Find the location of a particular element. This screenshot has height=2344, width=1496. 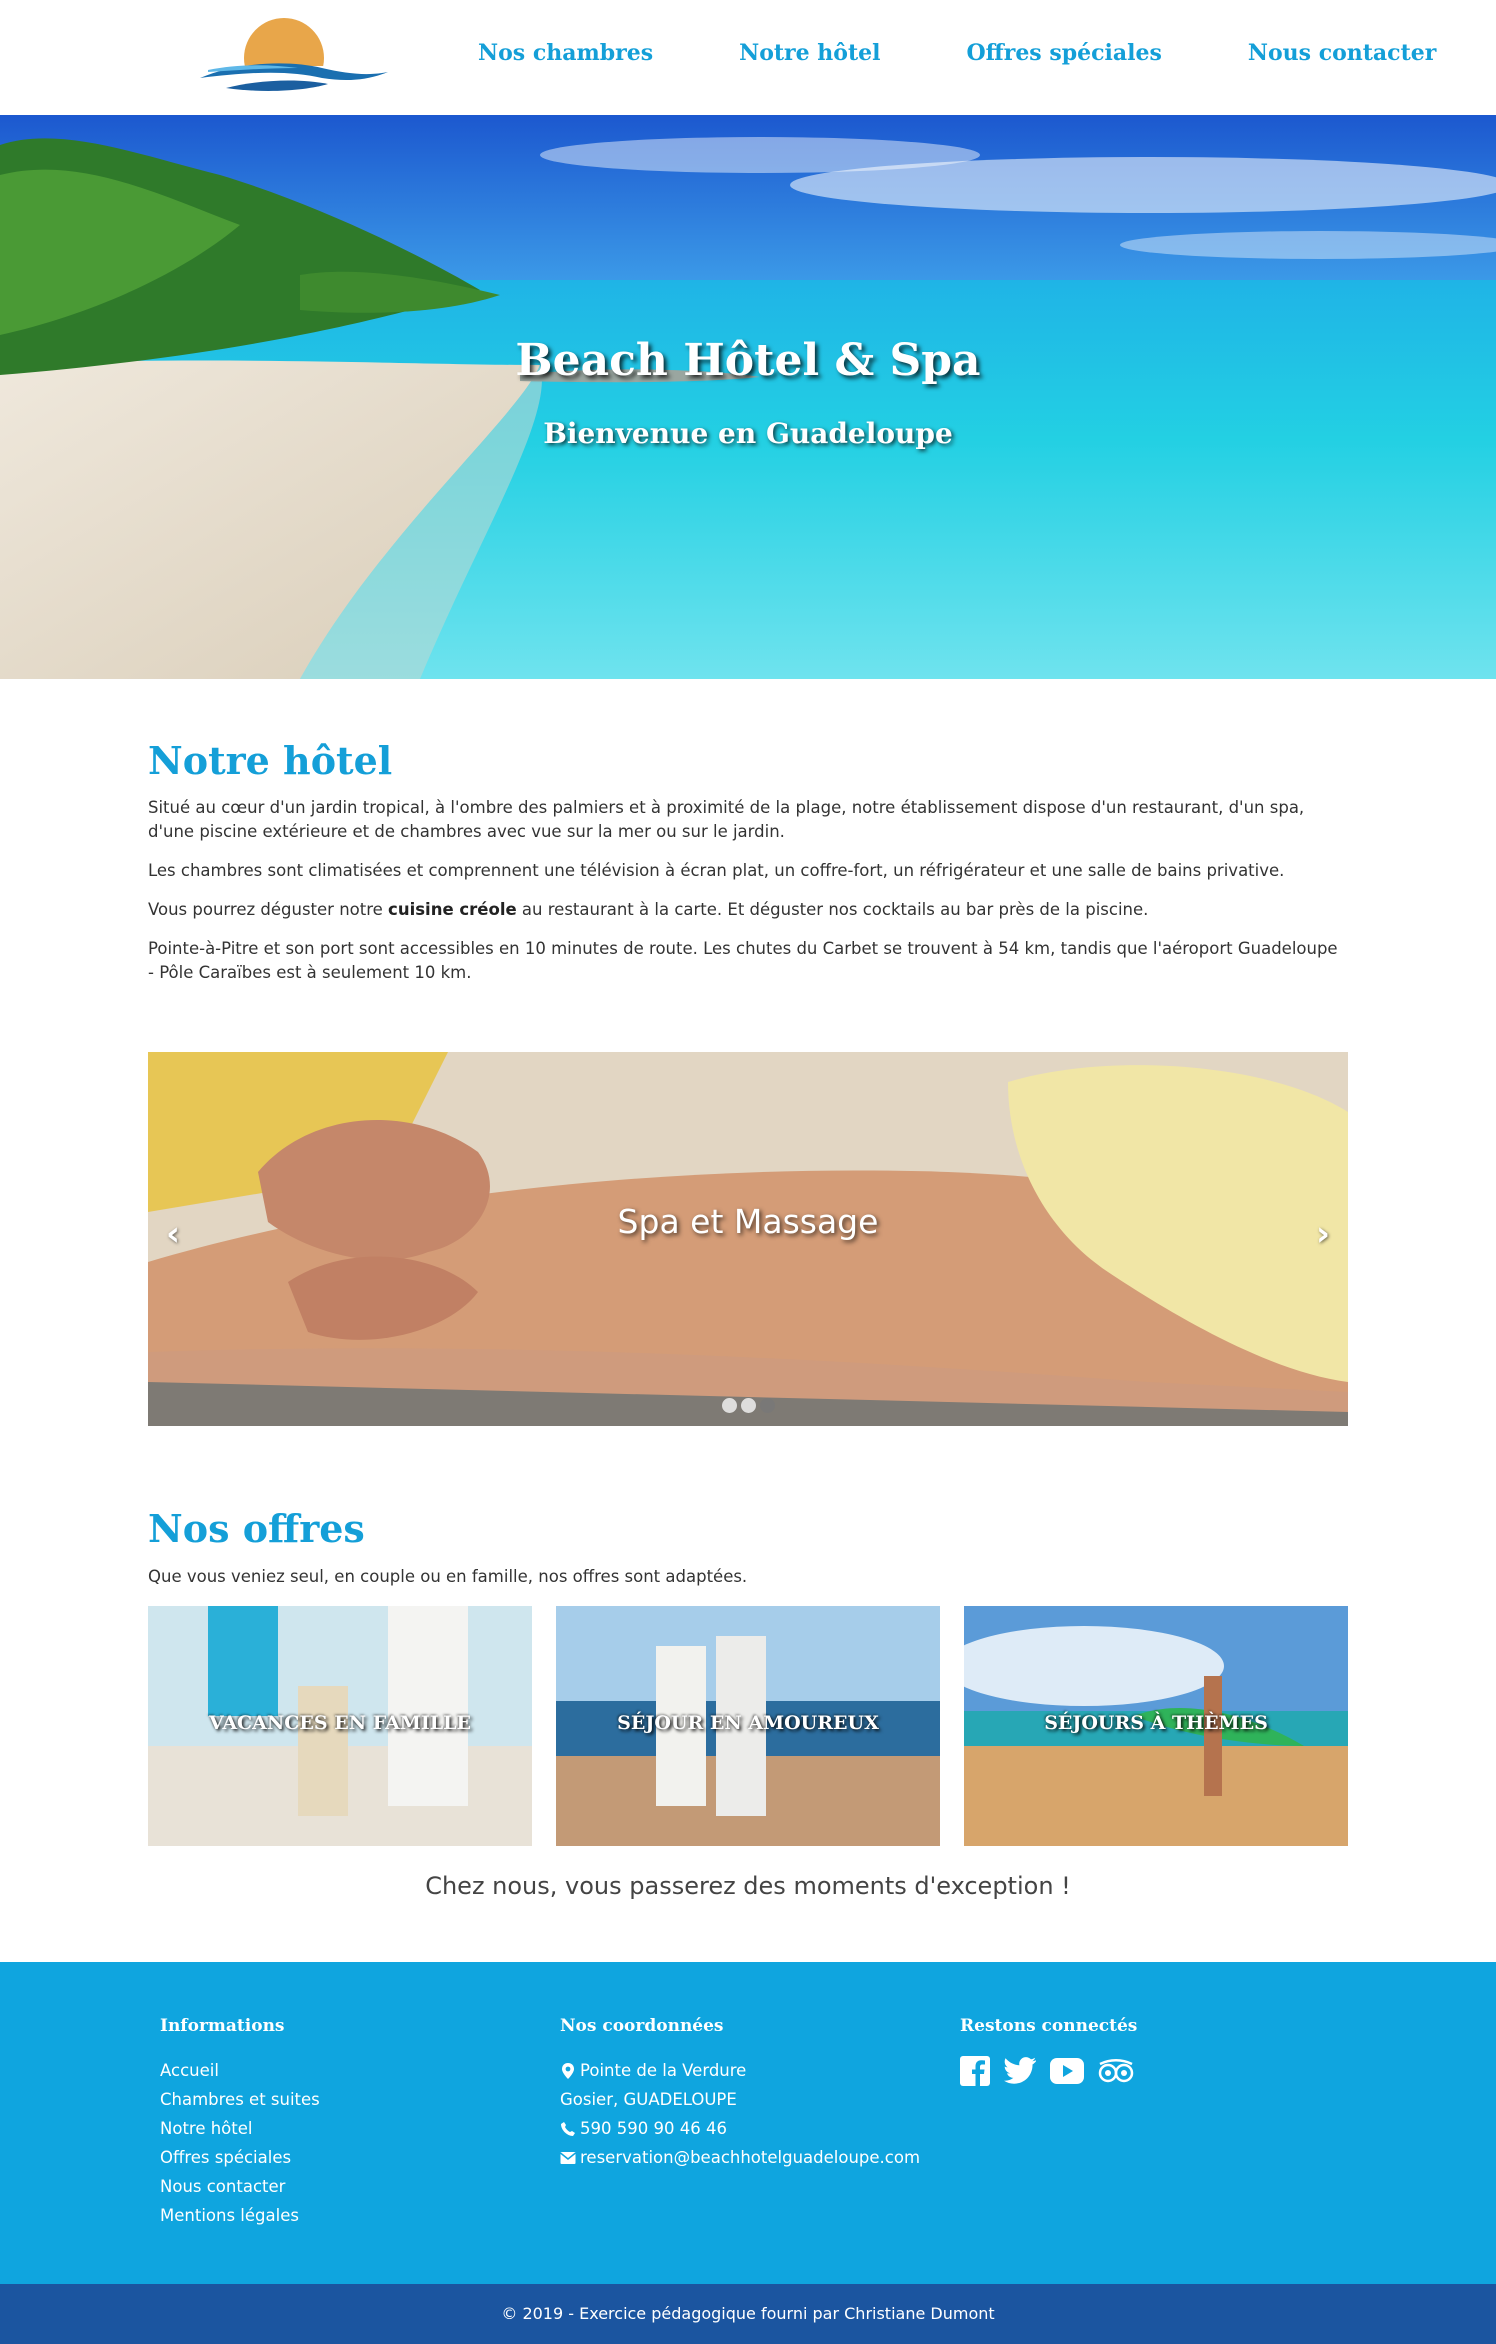

offer-label-family: VACANCES EN FAMILLE is located at coordinates (340, 1723).